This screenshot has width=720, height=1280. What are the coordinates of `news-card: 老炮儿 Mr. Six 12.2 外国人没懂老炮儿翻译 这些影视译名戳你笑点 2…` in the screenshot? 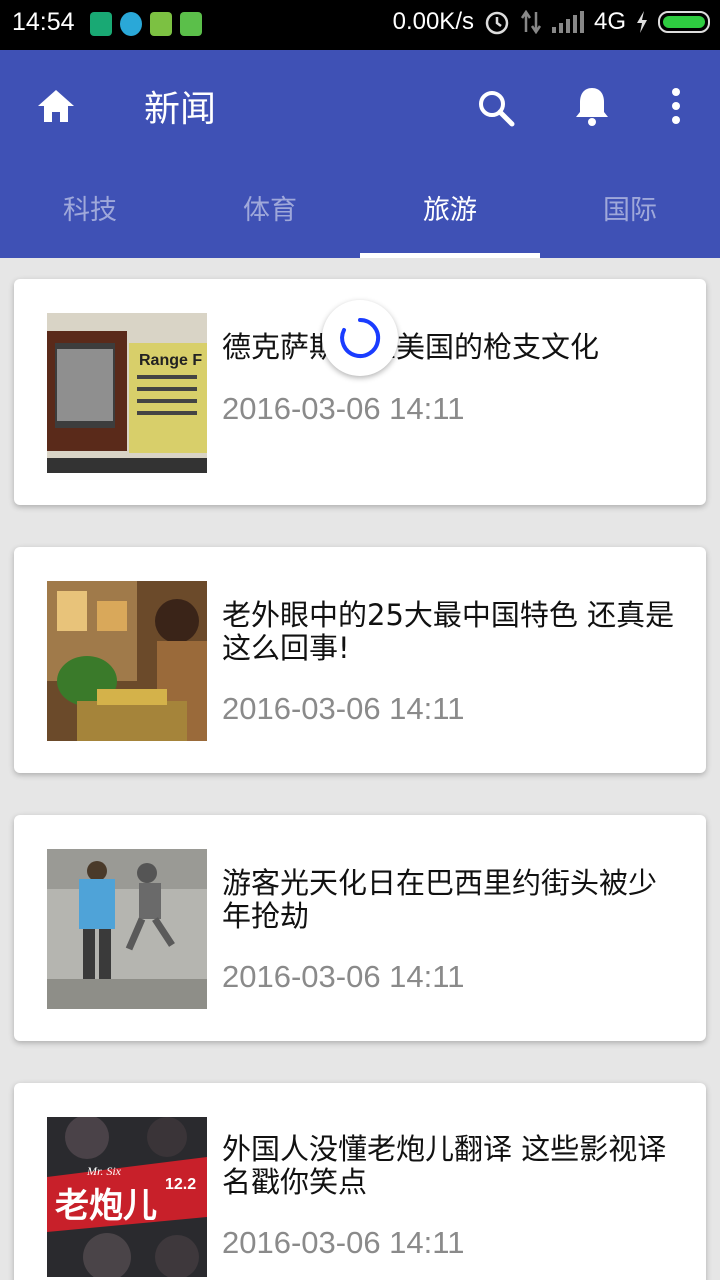 It's located at (360, 1181).